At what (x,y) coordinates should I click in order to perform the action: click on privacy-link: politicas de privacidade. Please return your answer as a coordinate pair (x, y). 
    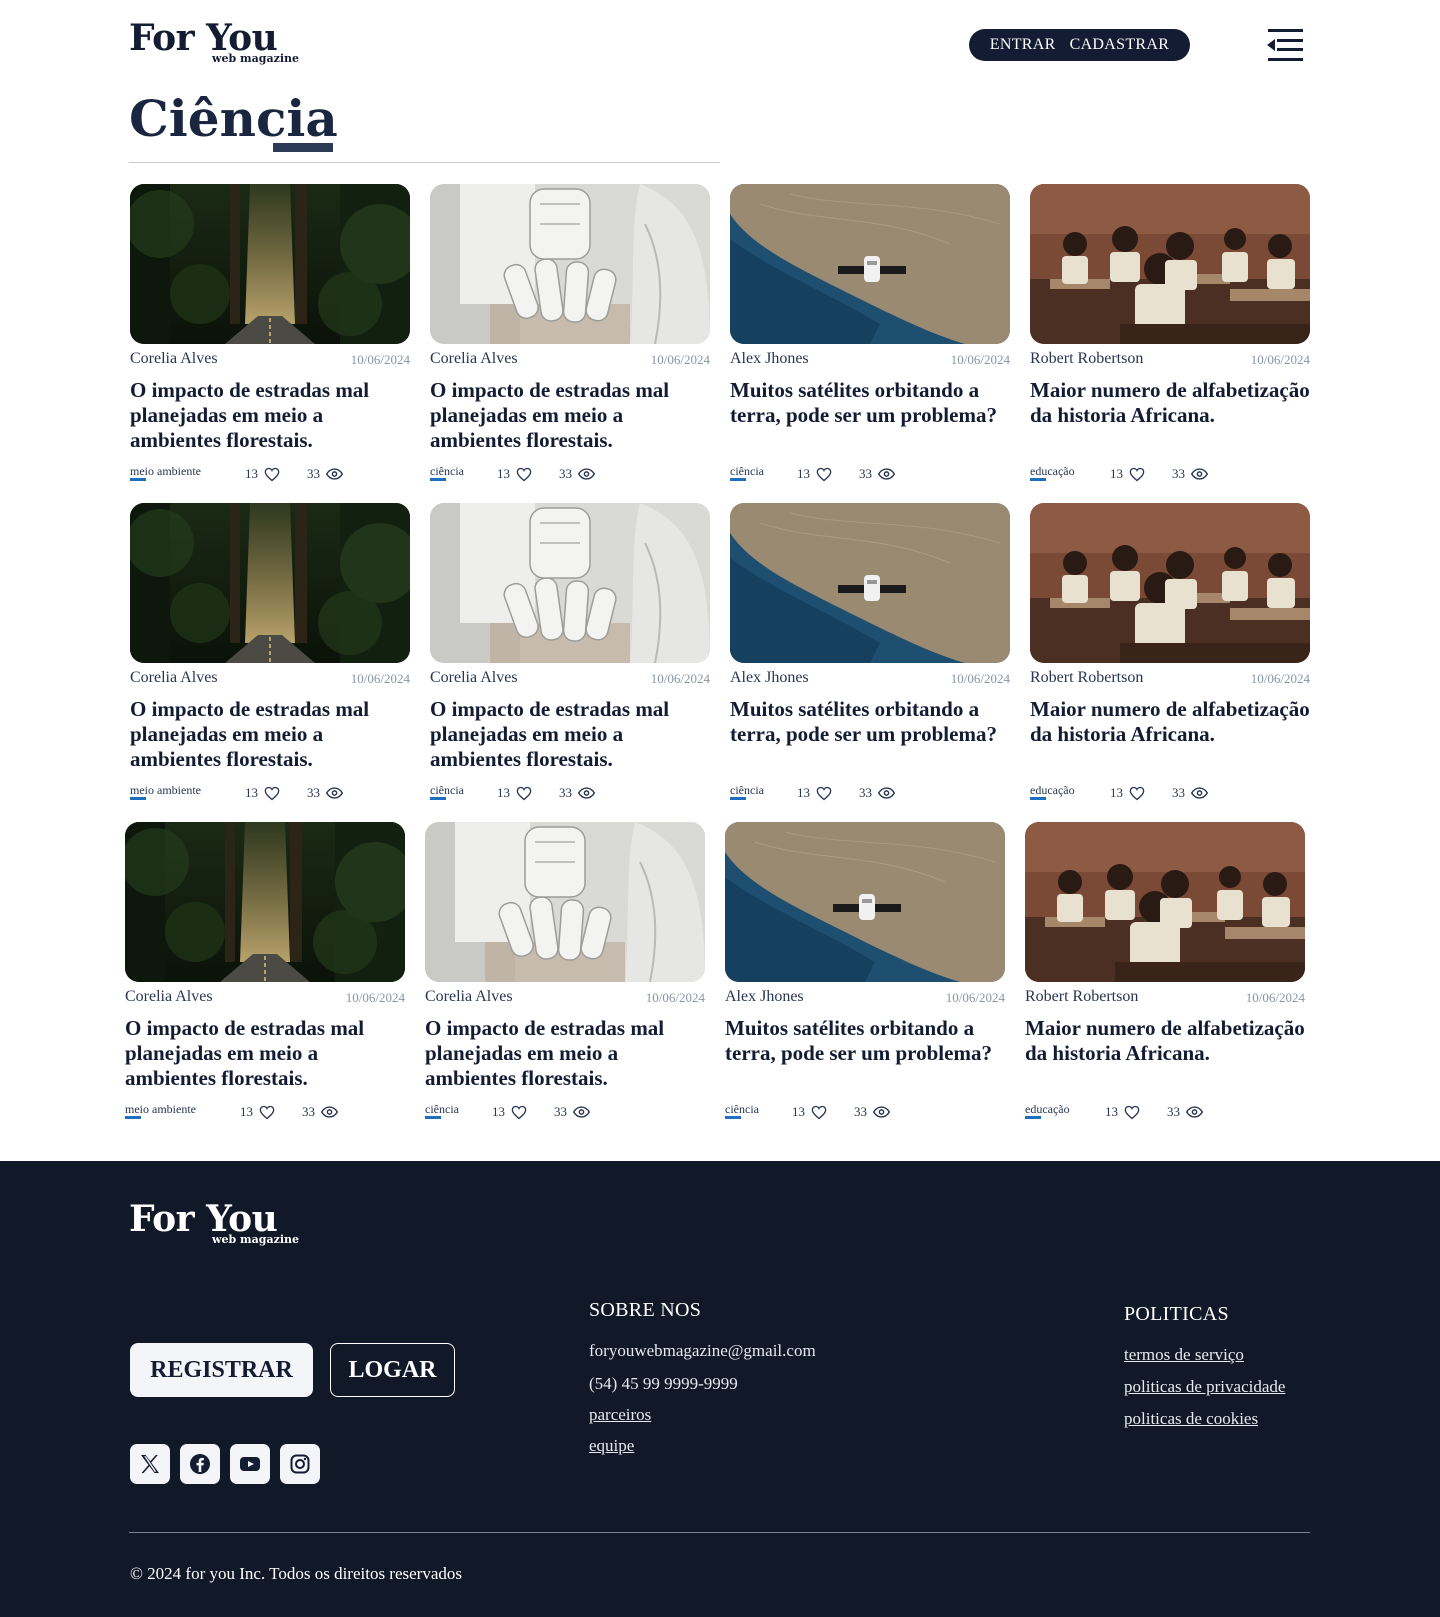
    Looking at the image, I should click on (1204, 1387).